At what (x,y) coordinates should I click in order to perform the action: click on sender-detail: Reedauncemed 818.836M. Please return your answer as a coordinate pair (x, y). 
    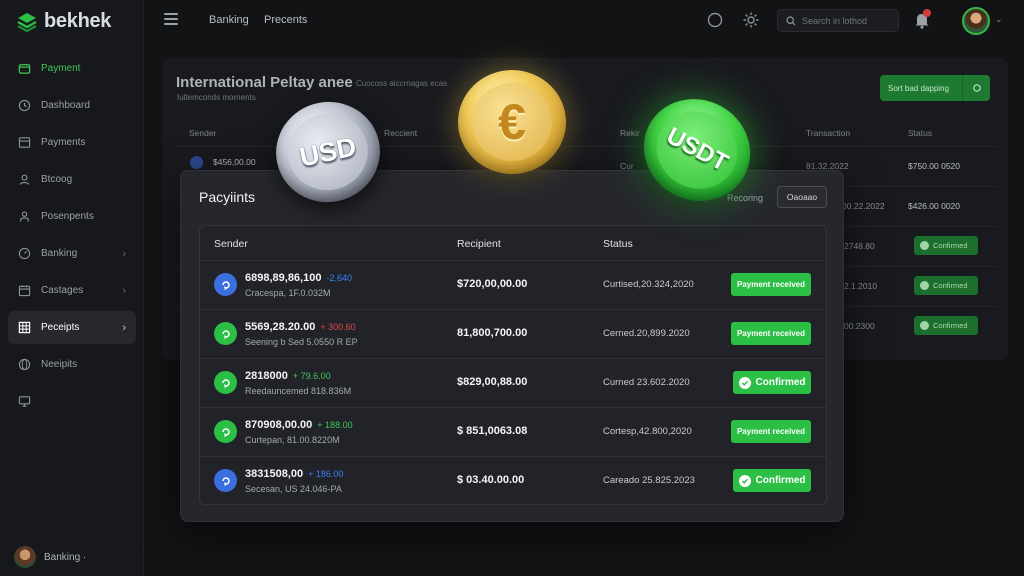
    Looking at the image, I should click on (298, 391).